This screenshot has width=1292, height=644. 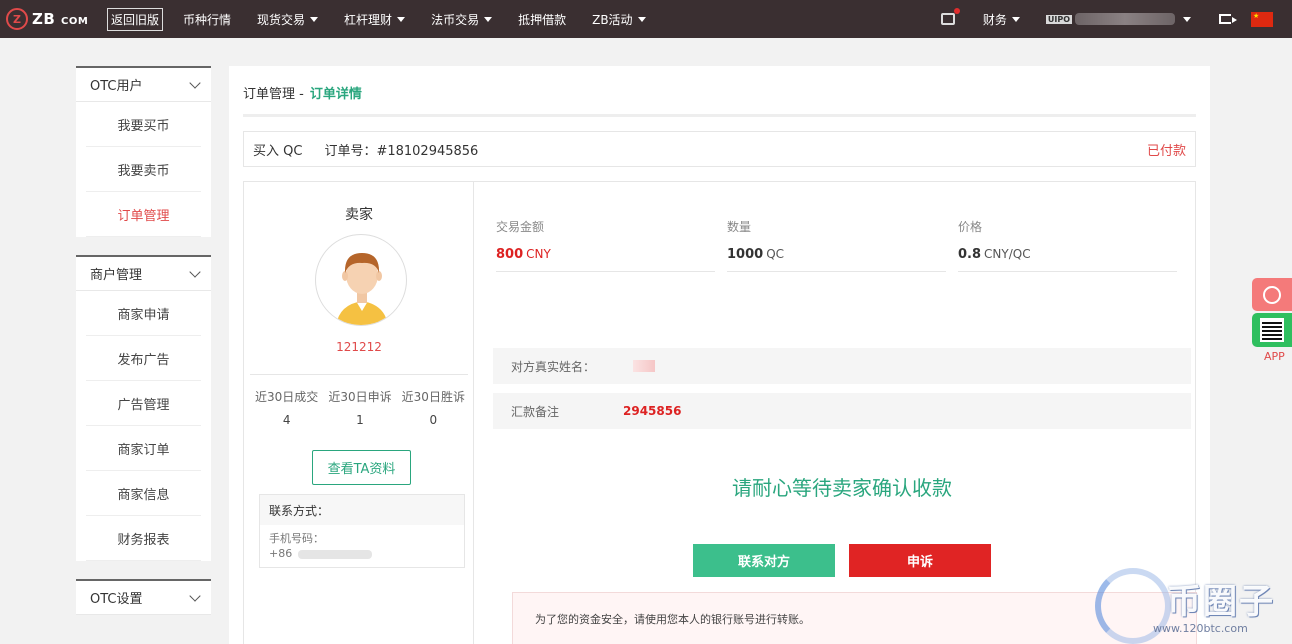 I want to click on trade-quantity-label: 数量, so click(x=739, y=227).